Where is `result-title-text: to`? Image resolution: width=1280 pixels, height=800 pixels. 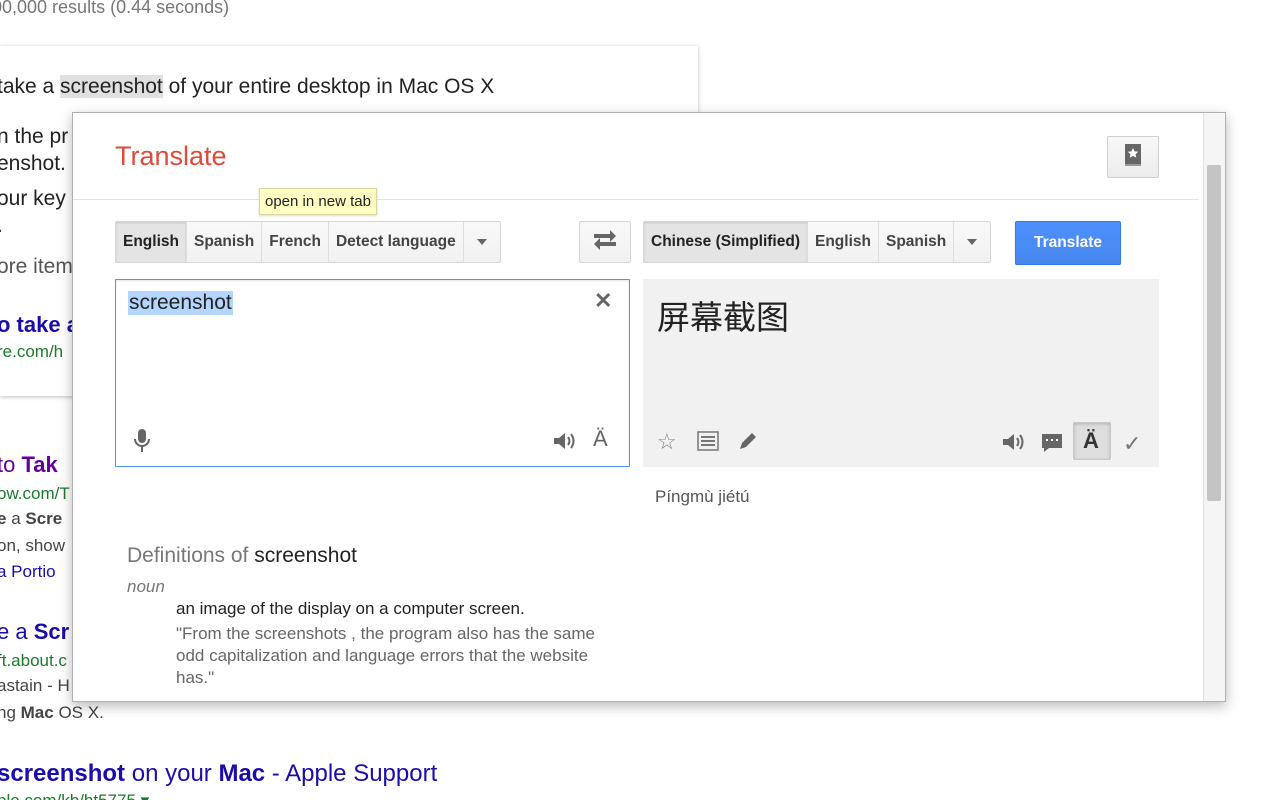
result-title-text: to is located at coordinates (8, 464).